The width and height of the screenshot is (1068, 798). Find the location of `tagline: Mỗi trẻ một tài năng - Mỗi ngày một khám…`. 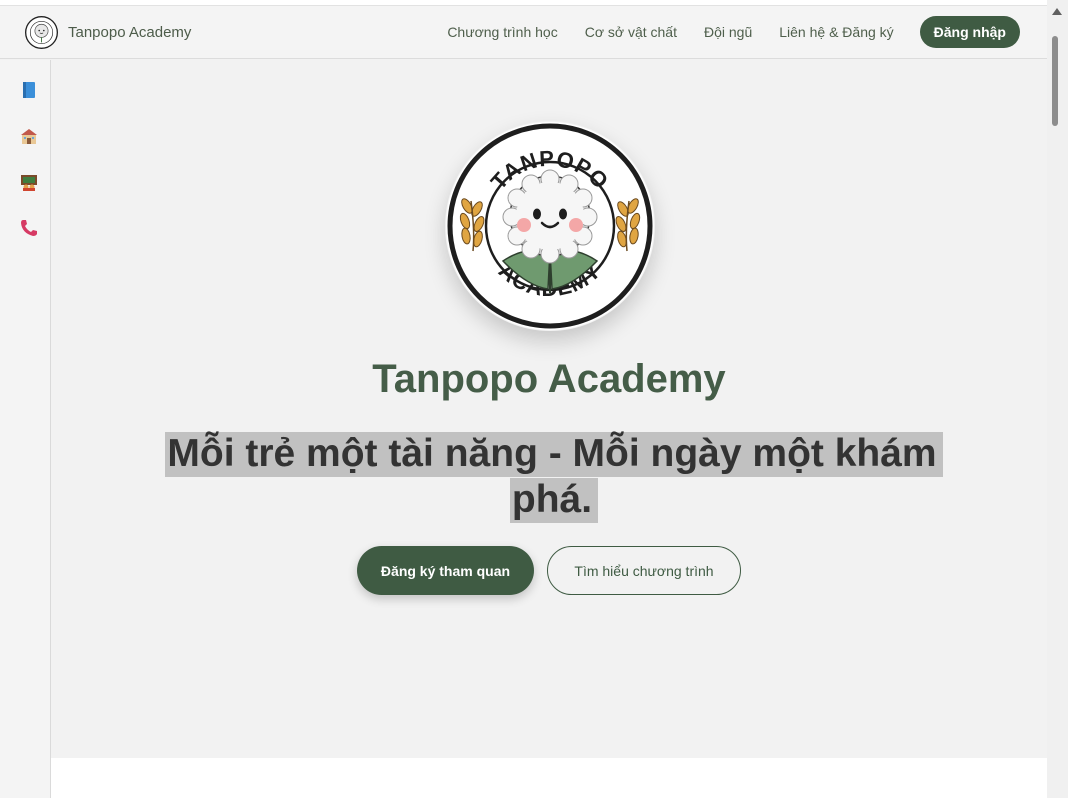

tagline: Mỗi trẻ một tài năng - Mỗi ngày một khám… is located at coordinates (554, 477).